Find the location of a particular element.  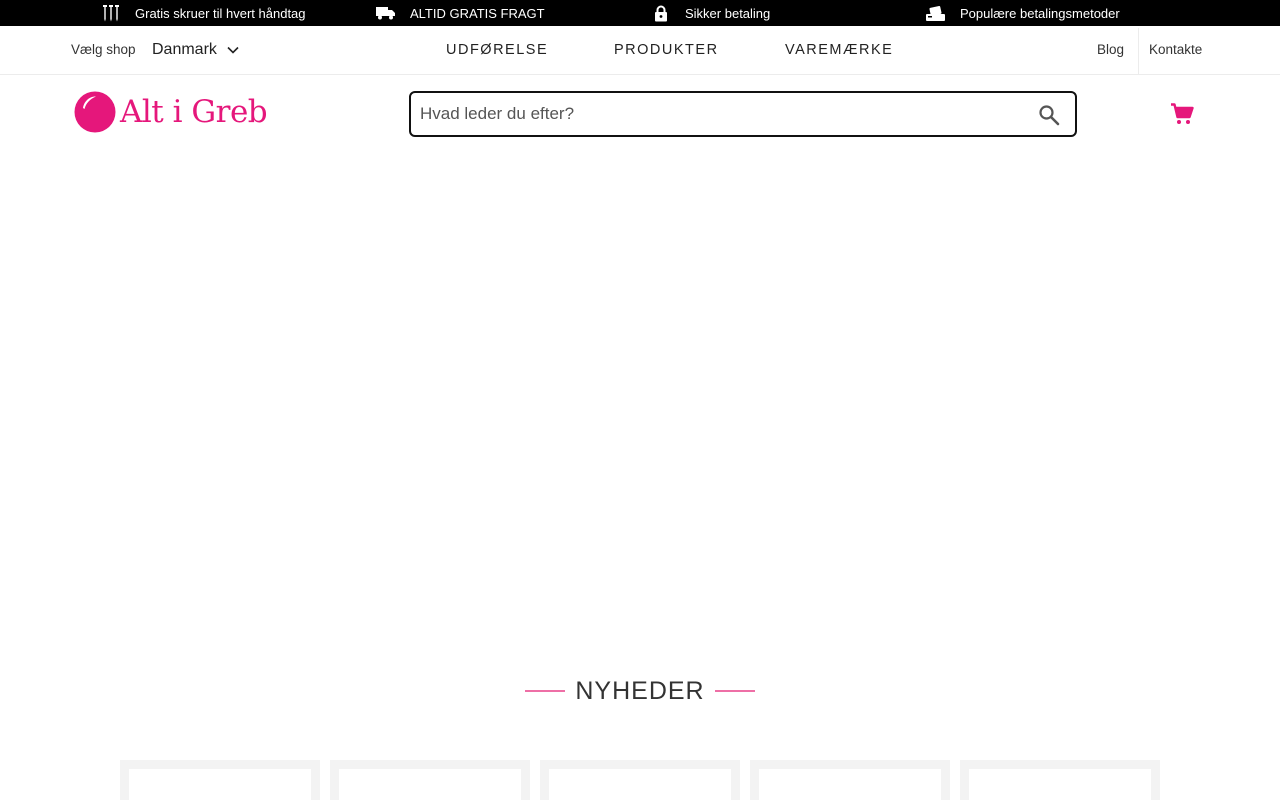

section-title: NYHEDER is located at coordinates (640, 690).